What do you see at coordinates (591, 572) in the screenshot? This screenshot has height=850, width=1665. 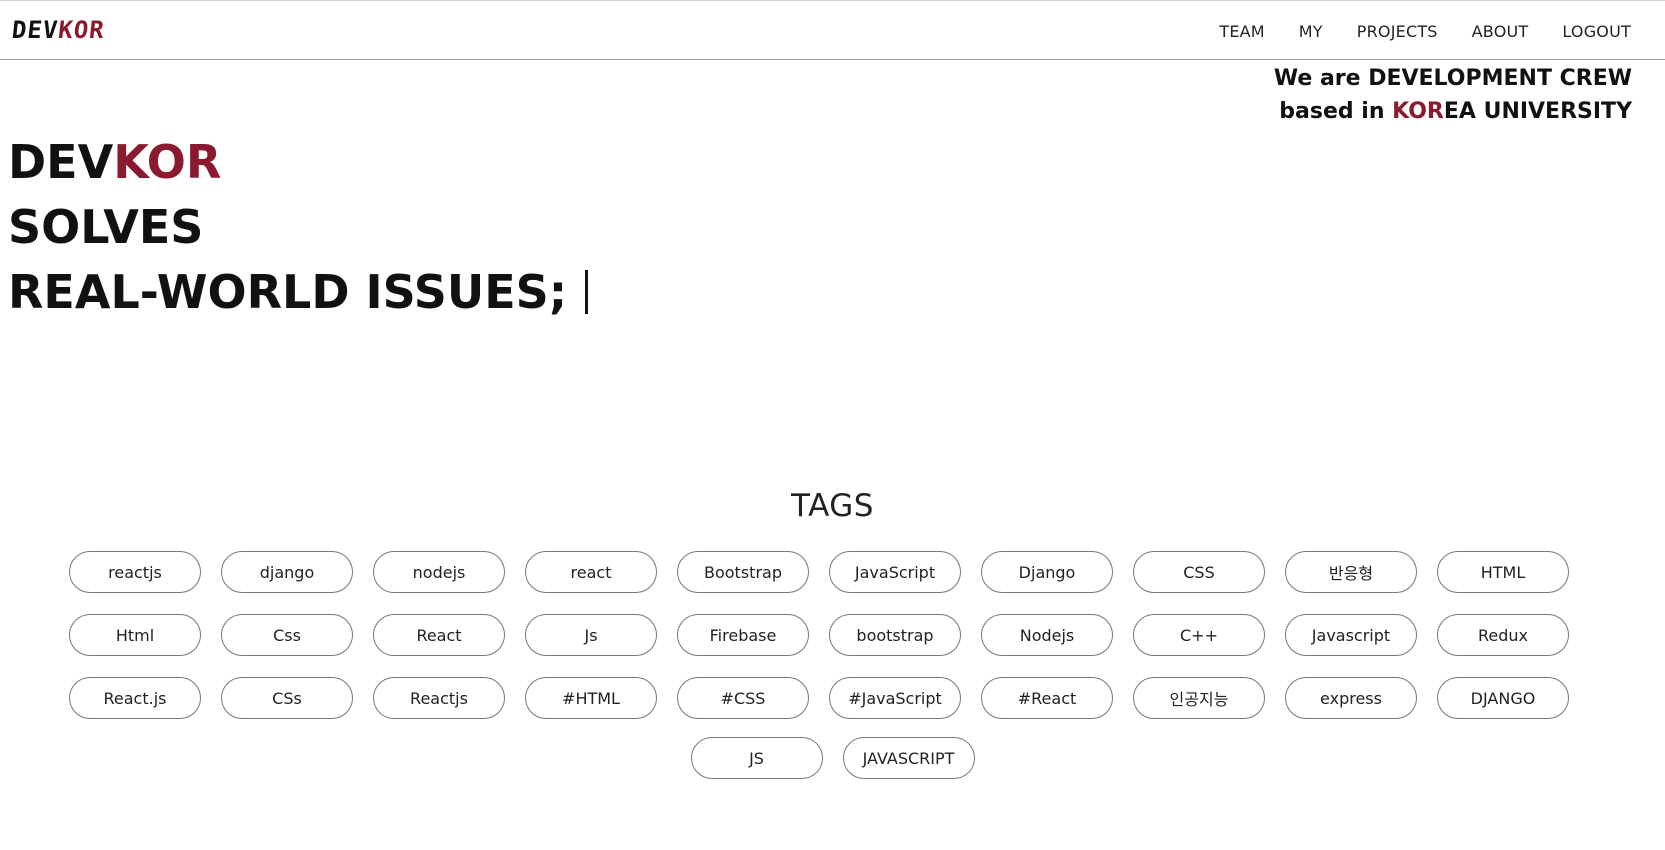 I see `tag-pill: react` at bounding box center [591, 572].